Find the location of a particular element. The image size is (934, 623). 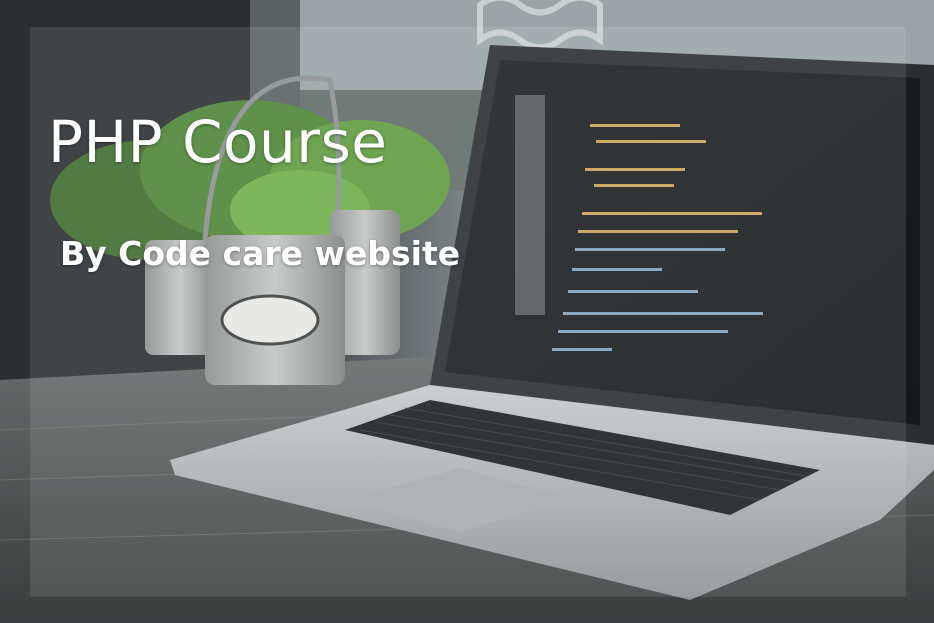

course-title: PHP Course is located at coordinates (218, 142).